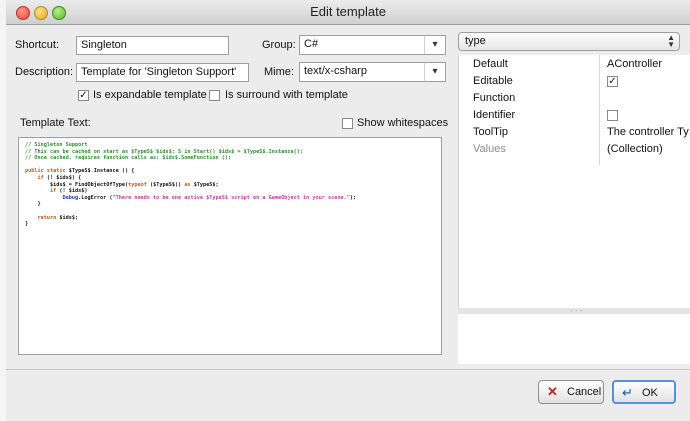 This screenshot has height=421, width=690. I want to click on code-line: public static $TypeS$ Instance () {, so click(230, 171).